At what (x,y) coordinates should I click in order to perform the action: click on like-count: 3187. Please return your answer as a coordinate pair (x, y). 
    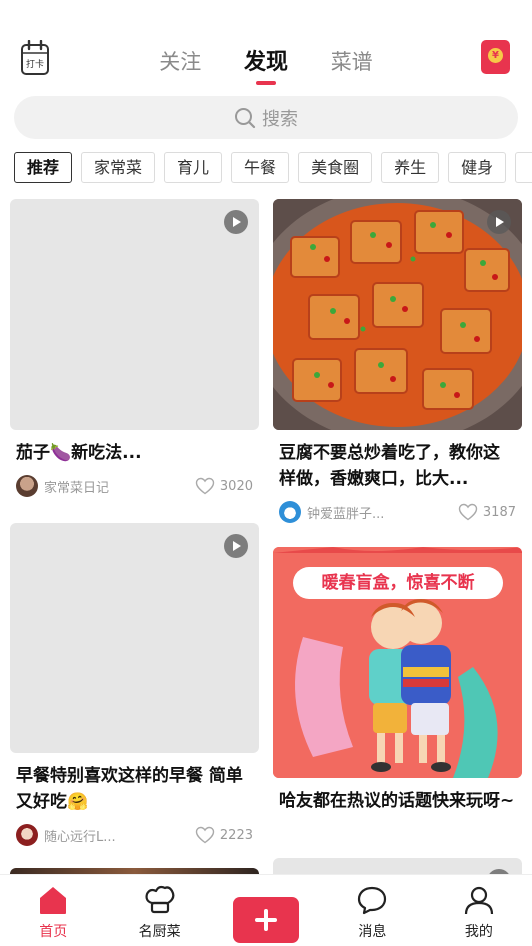
    Looking at the image, I should click on (499, 512).